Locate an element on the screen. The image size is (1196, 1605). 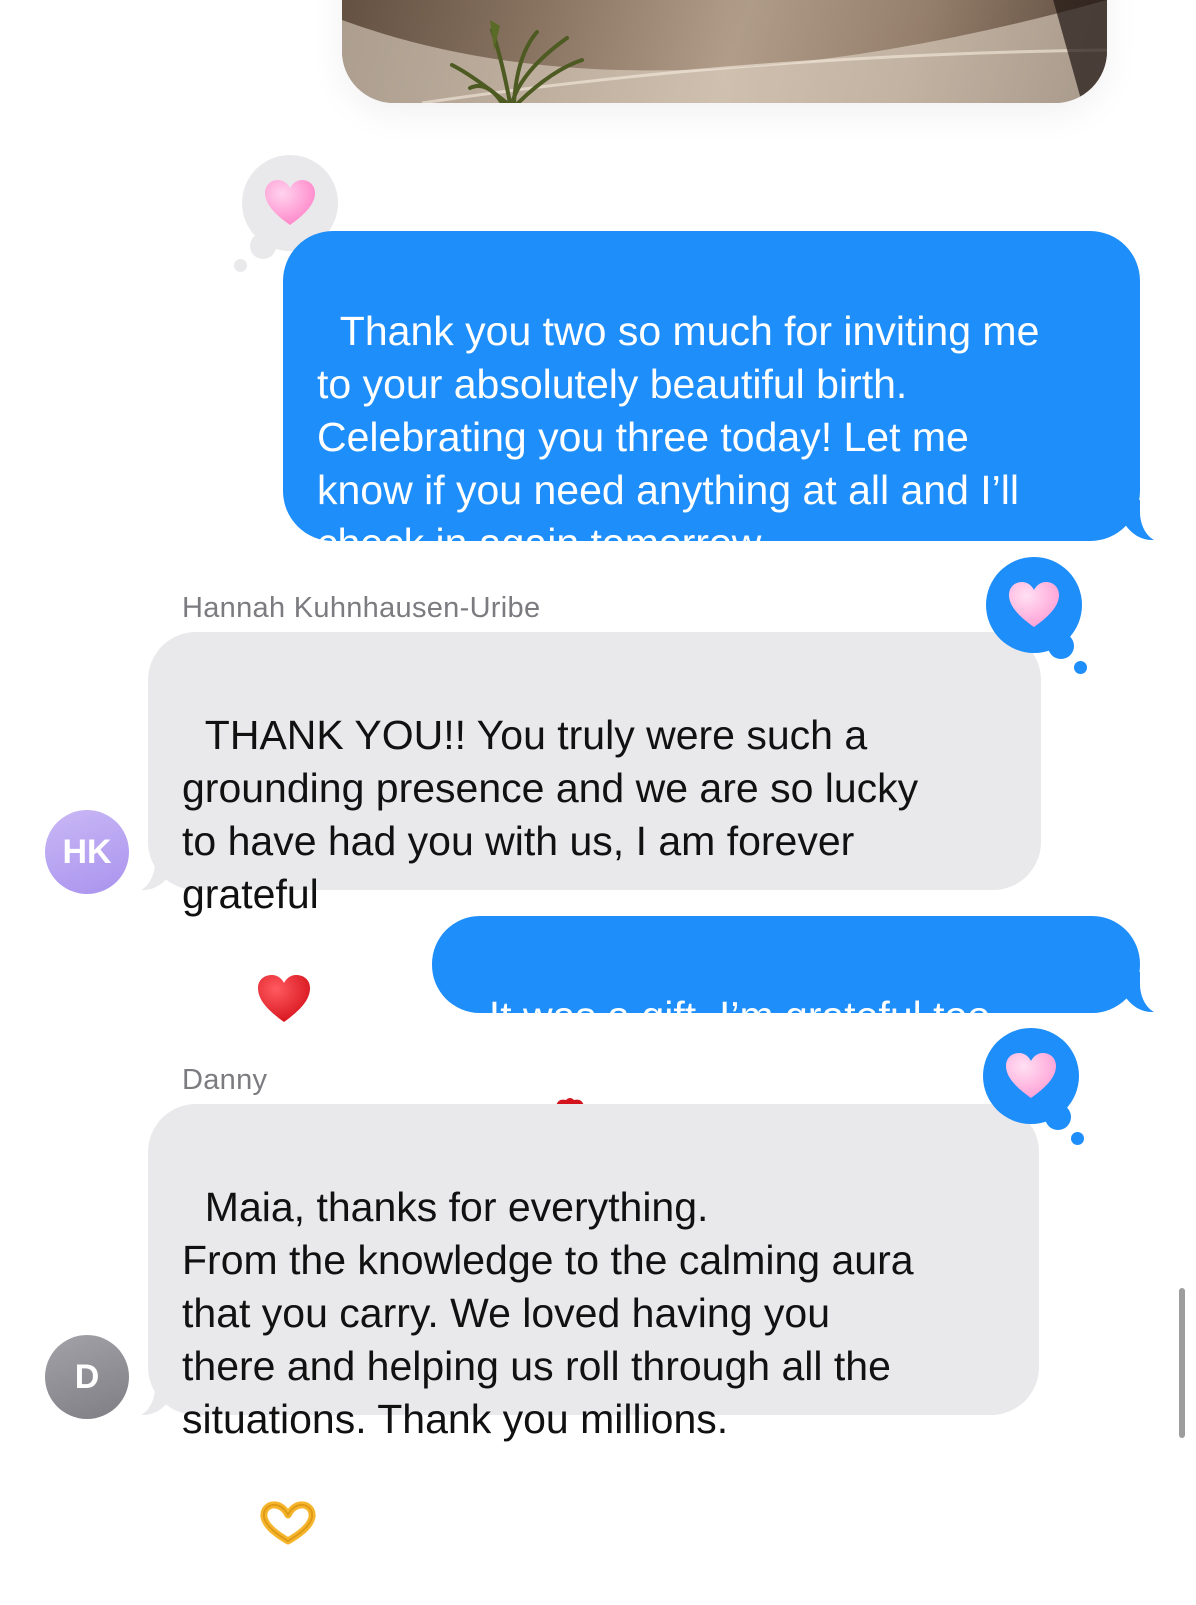
sender-name: Hannah Kuhnhausen-Uribe is located at coordinates (361, 608).